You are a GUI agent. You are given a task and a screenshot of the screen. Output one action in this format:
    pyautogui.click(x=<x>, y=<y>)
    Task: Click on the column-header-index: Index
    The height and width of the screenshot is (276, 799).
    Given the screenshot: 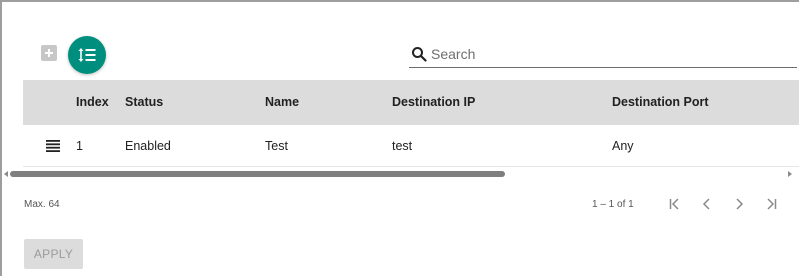 What is the action you would take?
    pyautogui.click(x=92, y=102)
    